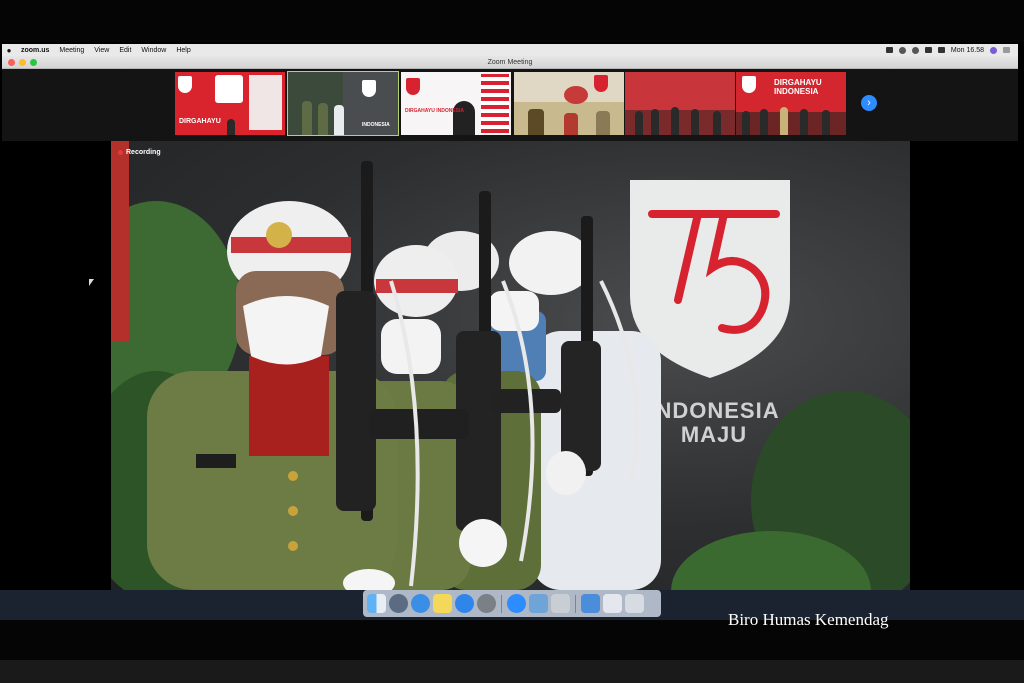  I want to click on next-page-button: ›, so click(869, 103).